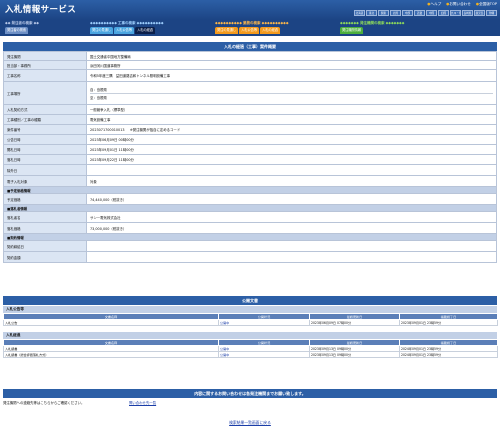 The width and height of the screenshot is (500, 434). I want to click on est-price-header: ■予定価格情報, so click(250, 190).